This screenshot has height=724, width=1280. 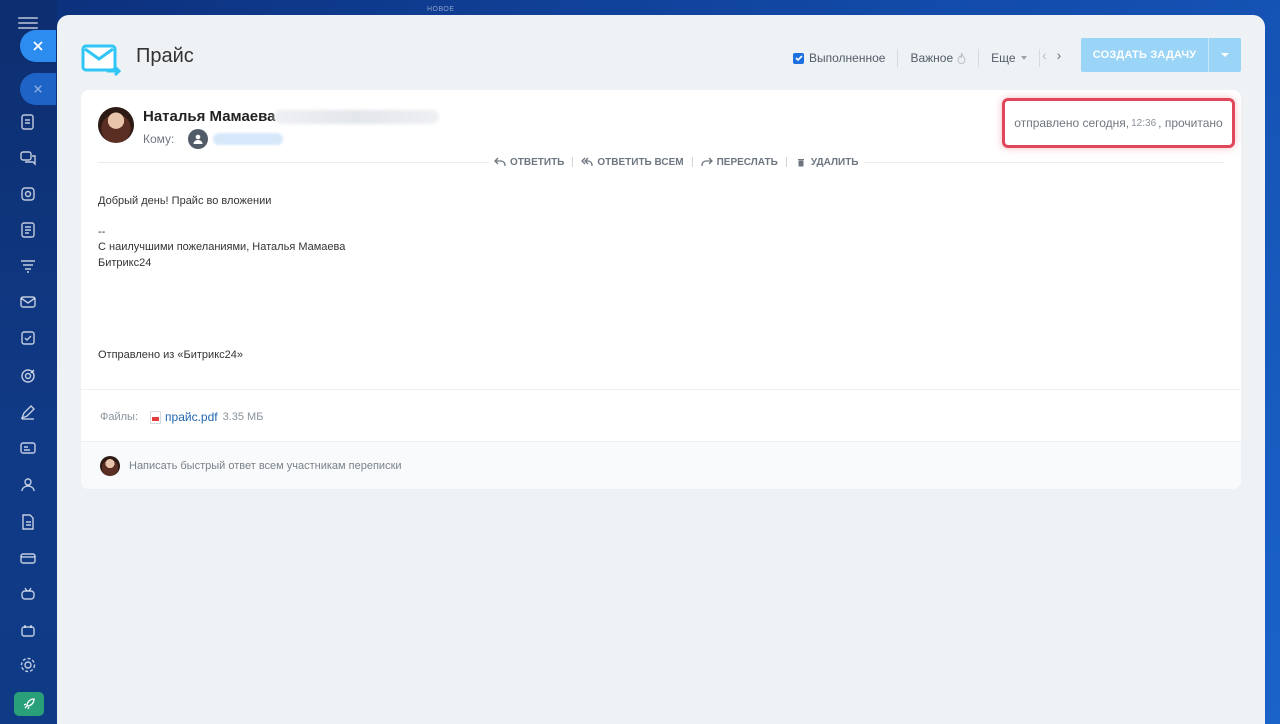 What do you see at coordinates (209, 116) in the screenshot?
I see `sender-name: Наталья Мамаева` at bounding box center [209, 116].